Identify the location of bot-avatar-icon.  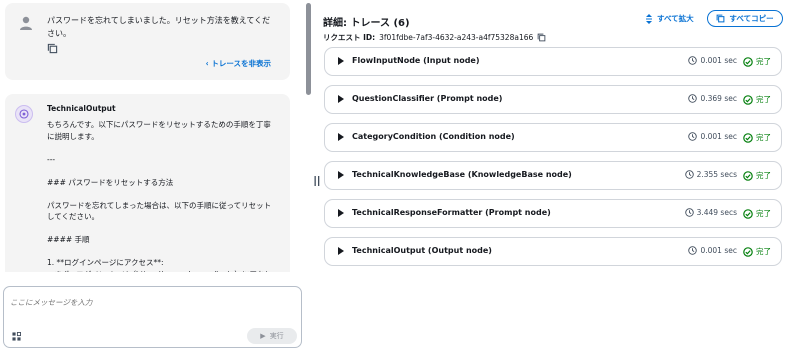
(24, 114).